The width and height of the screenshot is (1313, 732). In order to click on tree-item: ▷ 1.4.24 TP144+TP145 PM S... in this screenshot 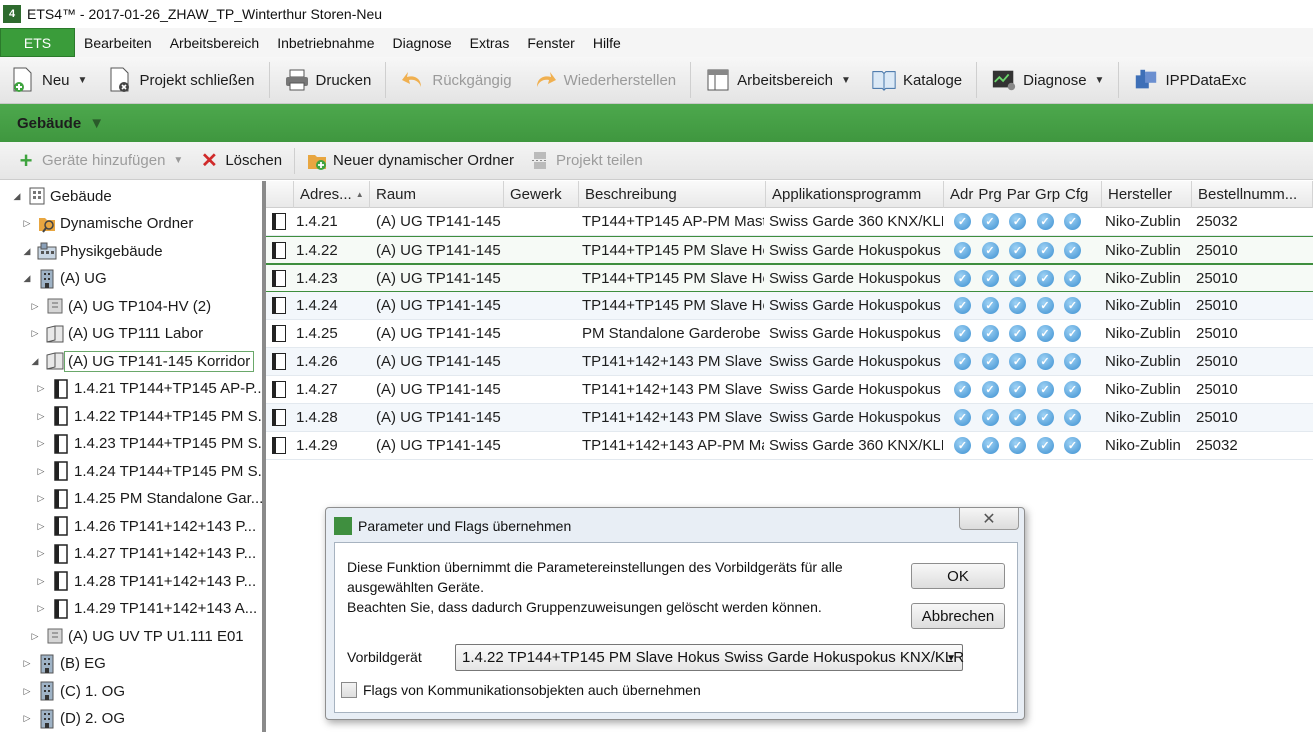, I will do `click(148, 471)`.